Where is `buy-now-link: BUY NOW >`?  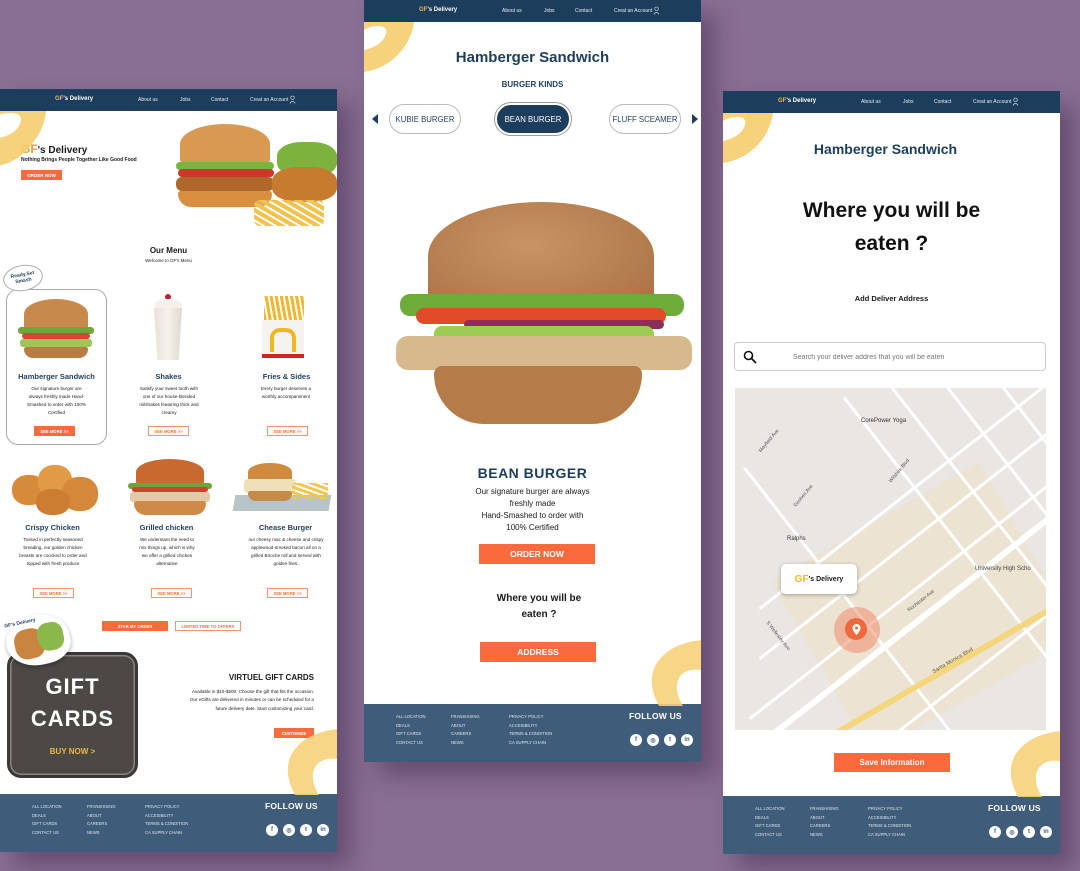 buy-now-link: BUY NOW > is located at coordinates (72, 751).